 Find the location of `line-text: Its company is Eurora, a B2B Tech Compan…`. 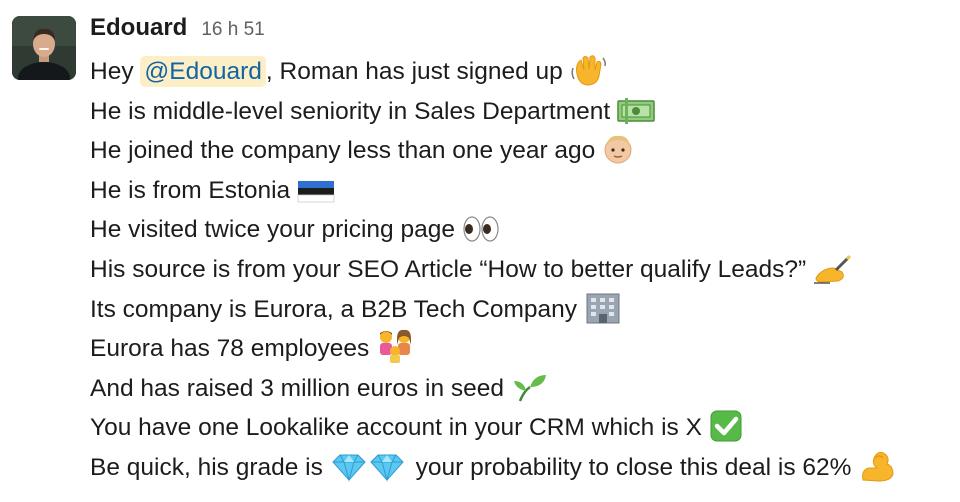

line-text: Its company is Eurora, a B2B Tech Compan… is located at coordinates (334, 309).